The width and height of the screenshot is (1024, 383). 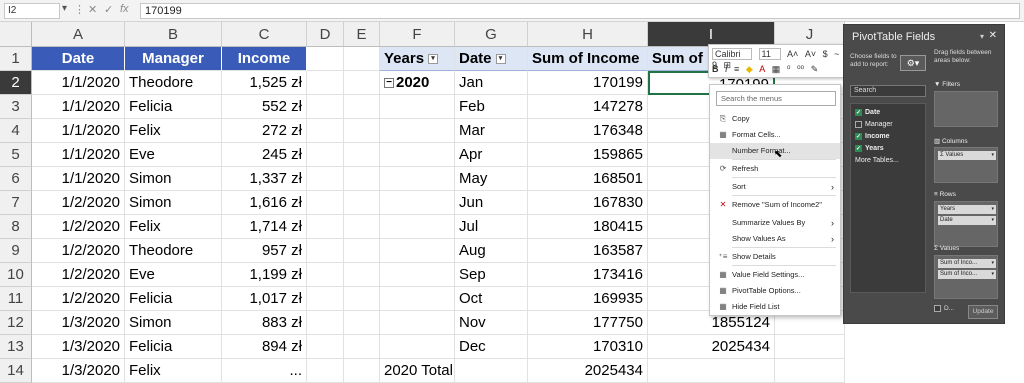 I want to click on pivot-month-cell: Jun, so click(x=491, y=203).